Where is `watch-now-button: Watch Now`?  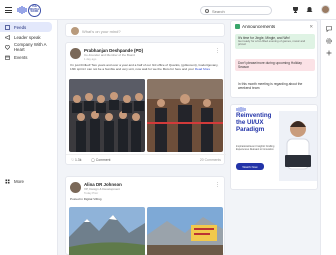 watch-now-button: Watch Now is located at coordinates (250, 166).